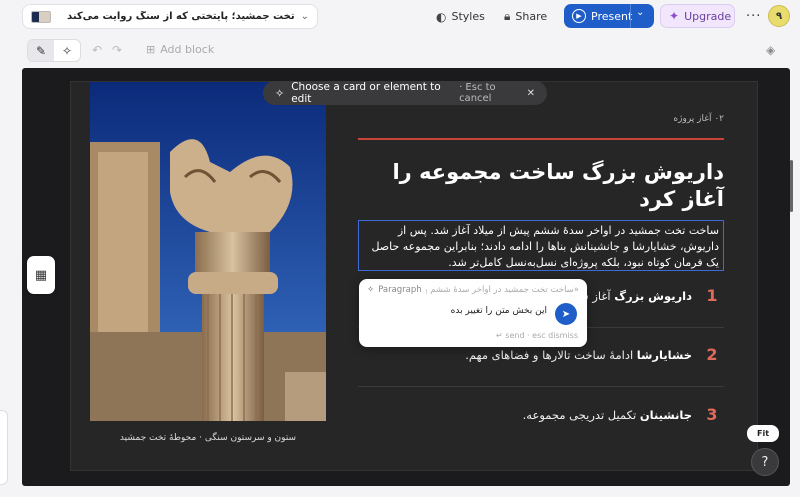 This screenshot has width=800, height=497. Describe the element at coordinates (406, 50) in the screenshot. I see `editor-toolbar: ✎ ✧ ↶ ↷ ⊞ Add block ◈` at that location.